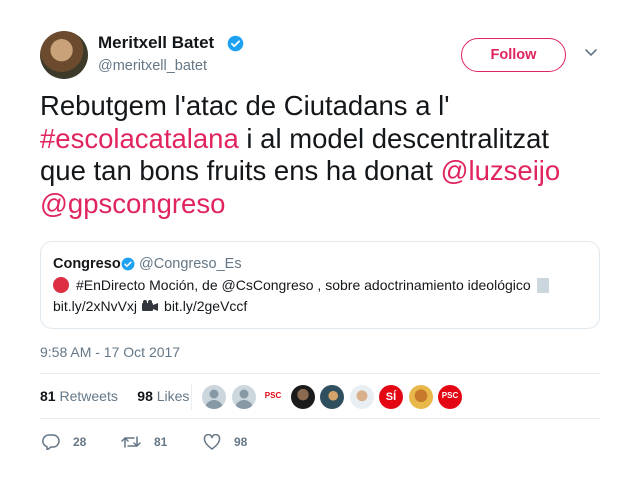 Image resolution: width=640 pixels, height=482 pixels. What do you see at coordinates (61, 285) in the screenshot?
I see `red-circle-icon` at bounding box center [61, 285].